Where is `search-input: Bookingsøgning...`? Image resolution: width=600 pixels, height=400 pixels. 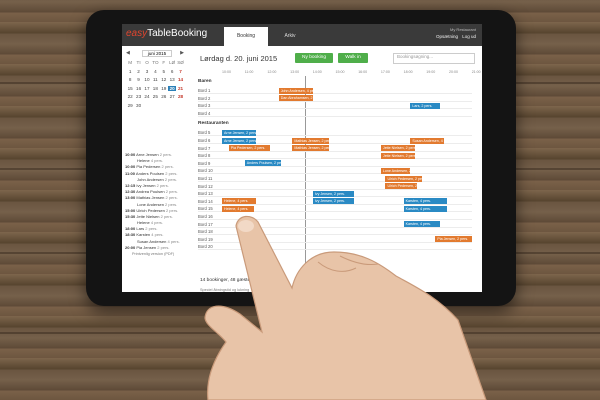
search-input: Bookingsøgning... is located at coordinates (434, 58).